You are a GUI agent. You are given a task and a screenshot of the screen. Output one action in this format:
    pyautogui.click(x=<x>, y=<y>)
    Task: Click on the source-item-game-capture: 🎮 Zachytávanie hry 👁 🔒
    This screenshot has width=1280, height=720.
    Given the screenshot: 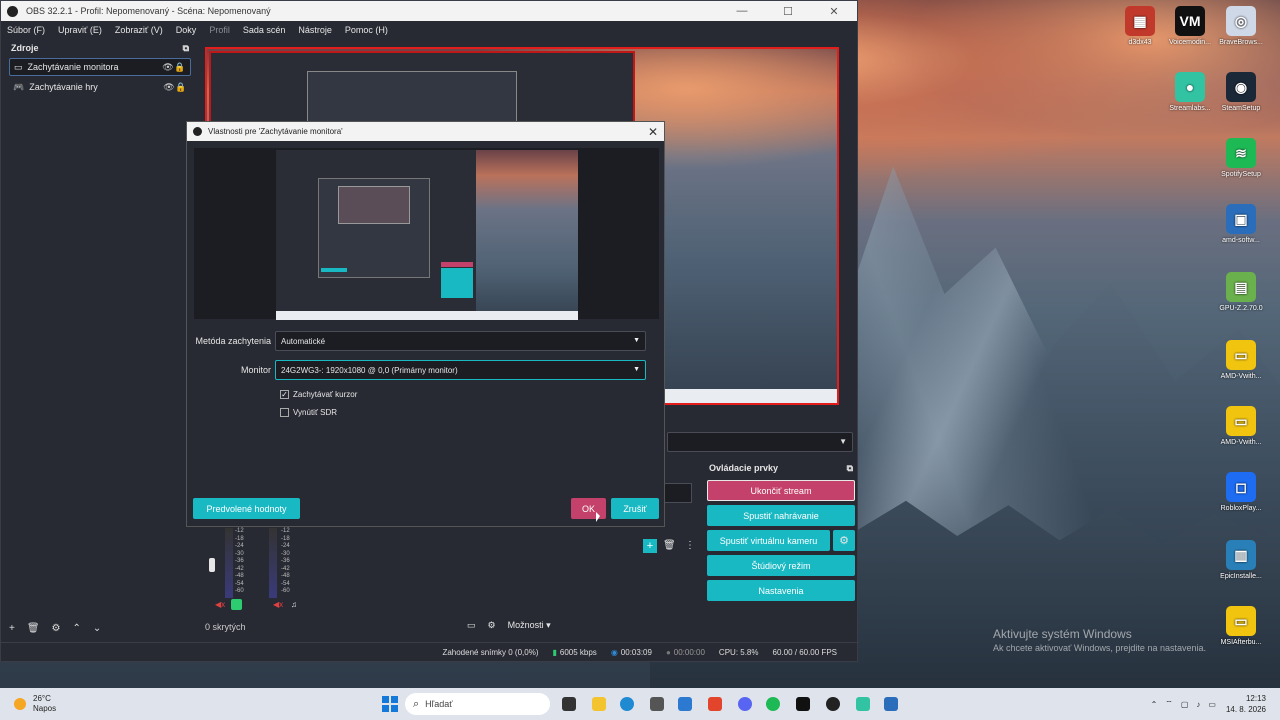 What is the action you would take?
    pyautogui.click(x=100, y=87)
    